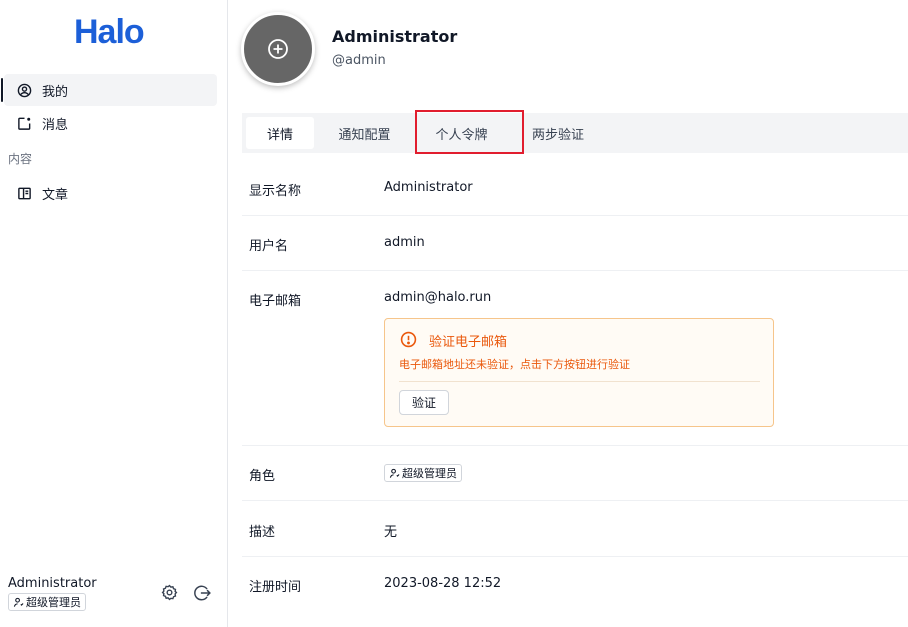 This screenshot has width=908, height=627. I want to click on alert-description: 电子邮箱地址还未验证，点击下方按钮进行验证, so click(514, 364).